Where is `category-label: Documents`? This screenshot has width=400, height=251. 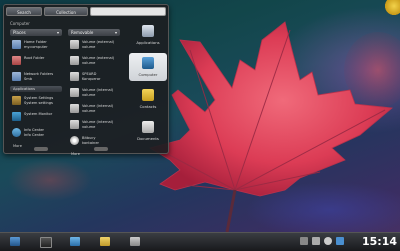 category-label: Documents is located at coordinates (148, 138).